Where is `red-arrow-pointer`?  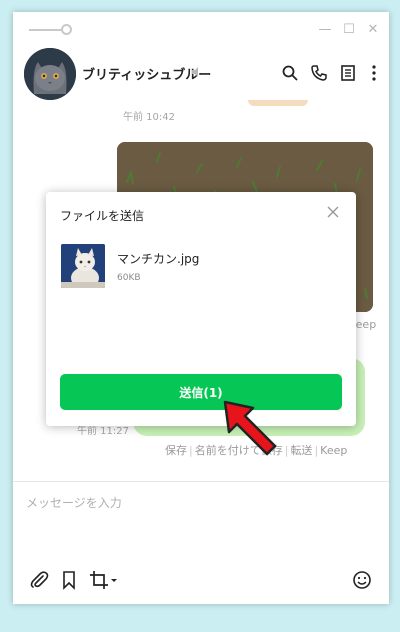 red-arrow-pointer is located at coordinates (250, 428).